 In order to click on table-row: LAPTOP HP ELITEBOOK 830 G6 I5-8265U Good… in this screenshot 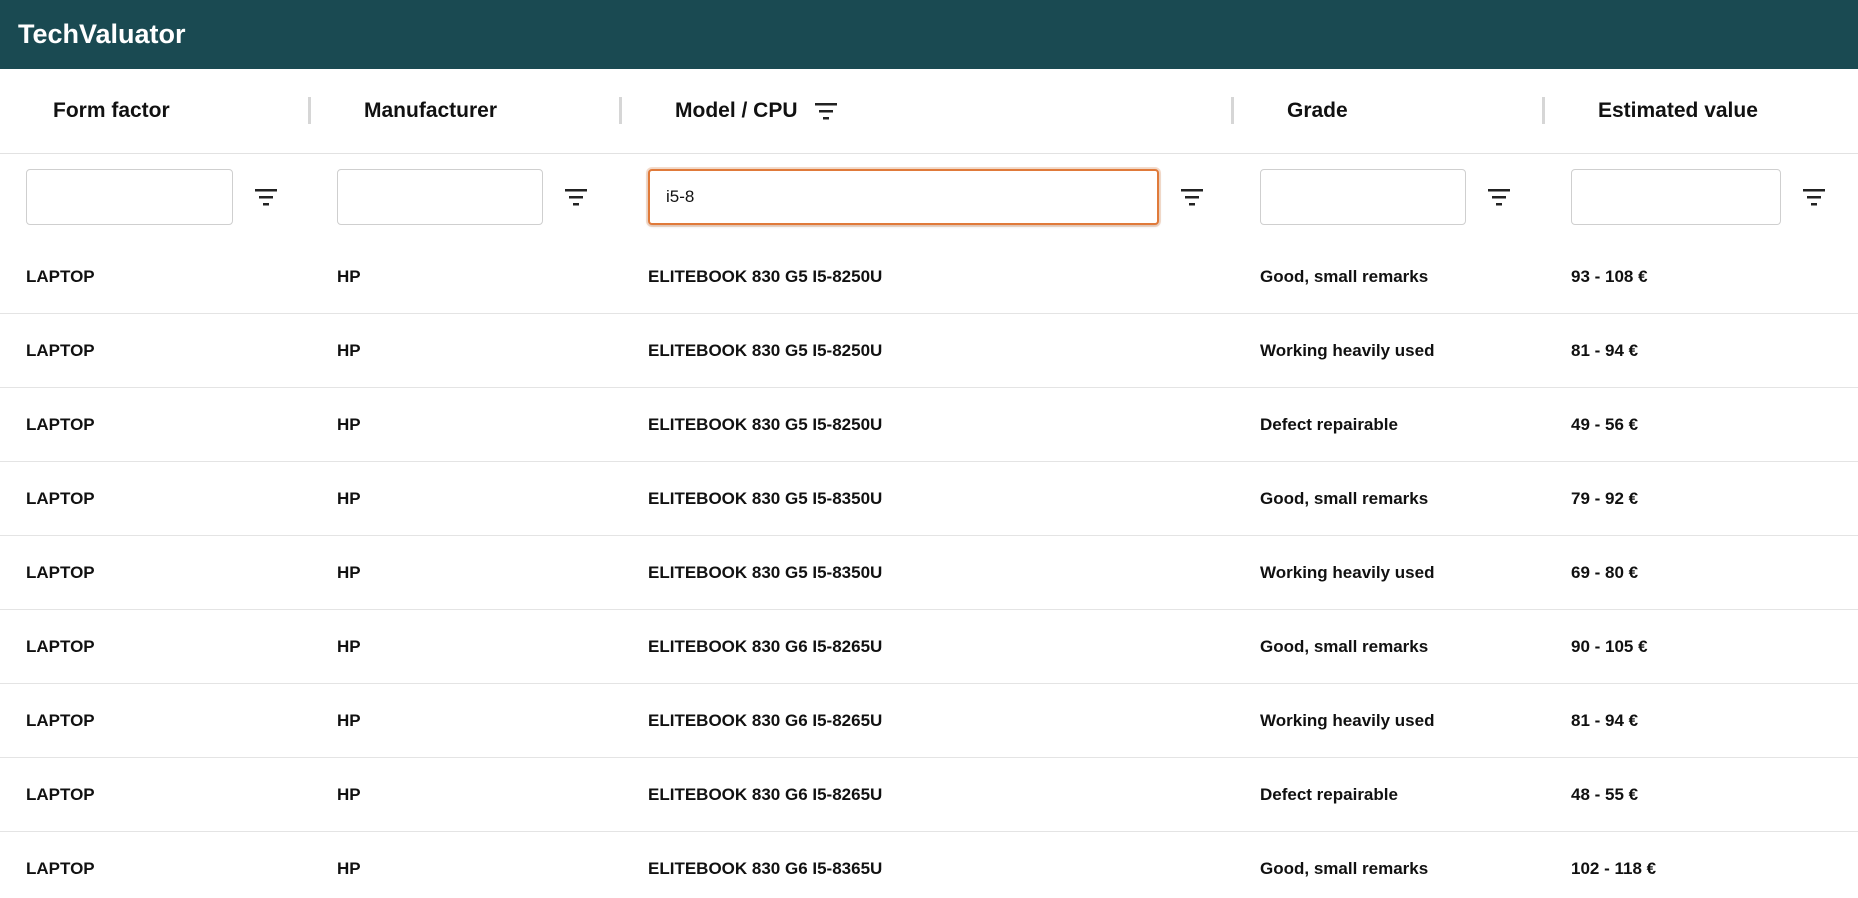, I will do `click(929, 647)`.